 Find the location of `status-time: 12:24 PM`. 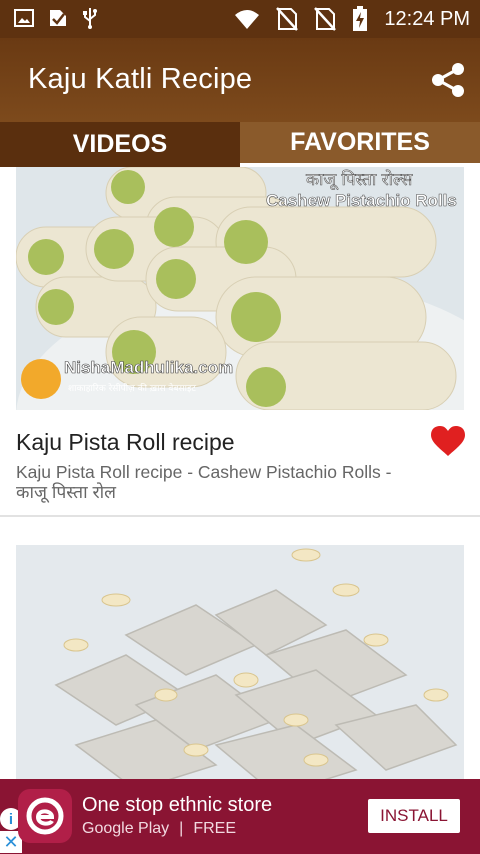

status-time: 12:24 PM is located at coordinates (427, 18).